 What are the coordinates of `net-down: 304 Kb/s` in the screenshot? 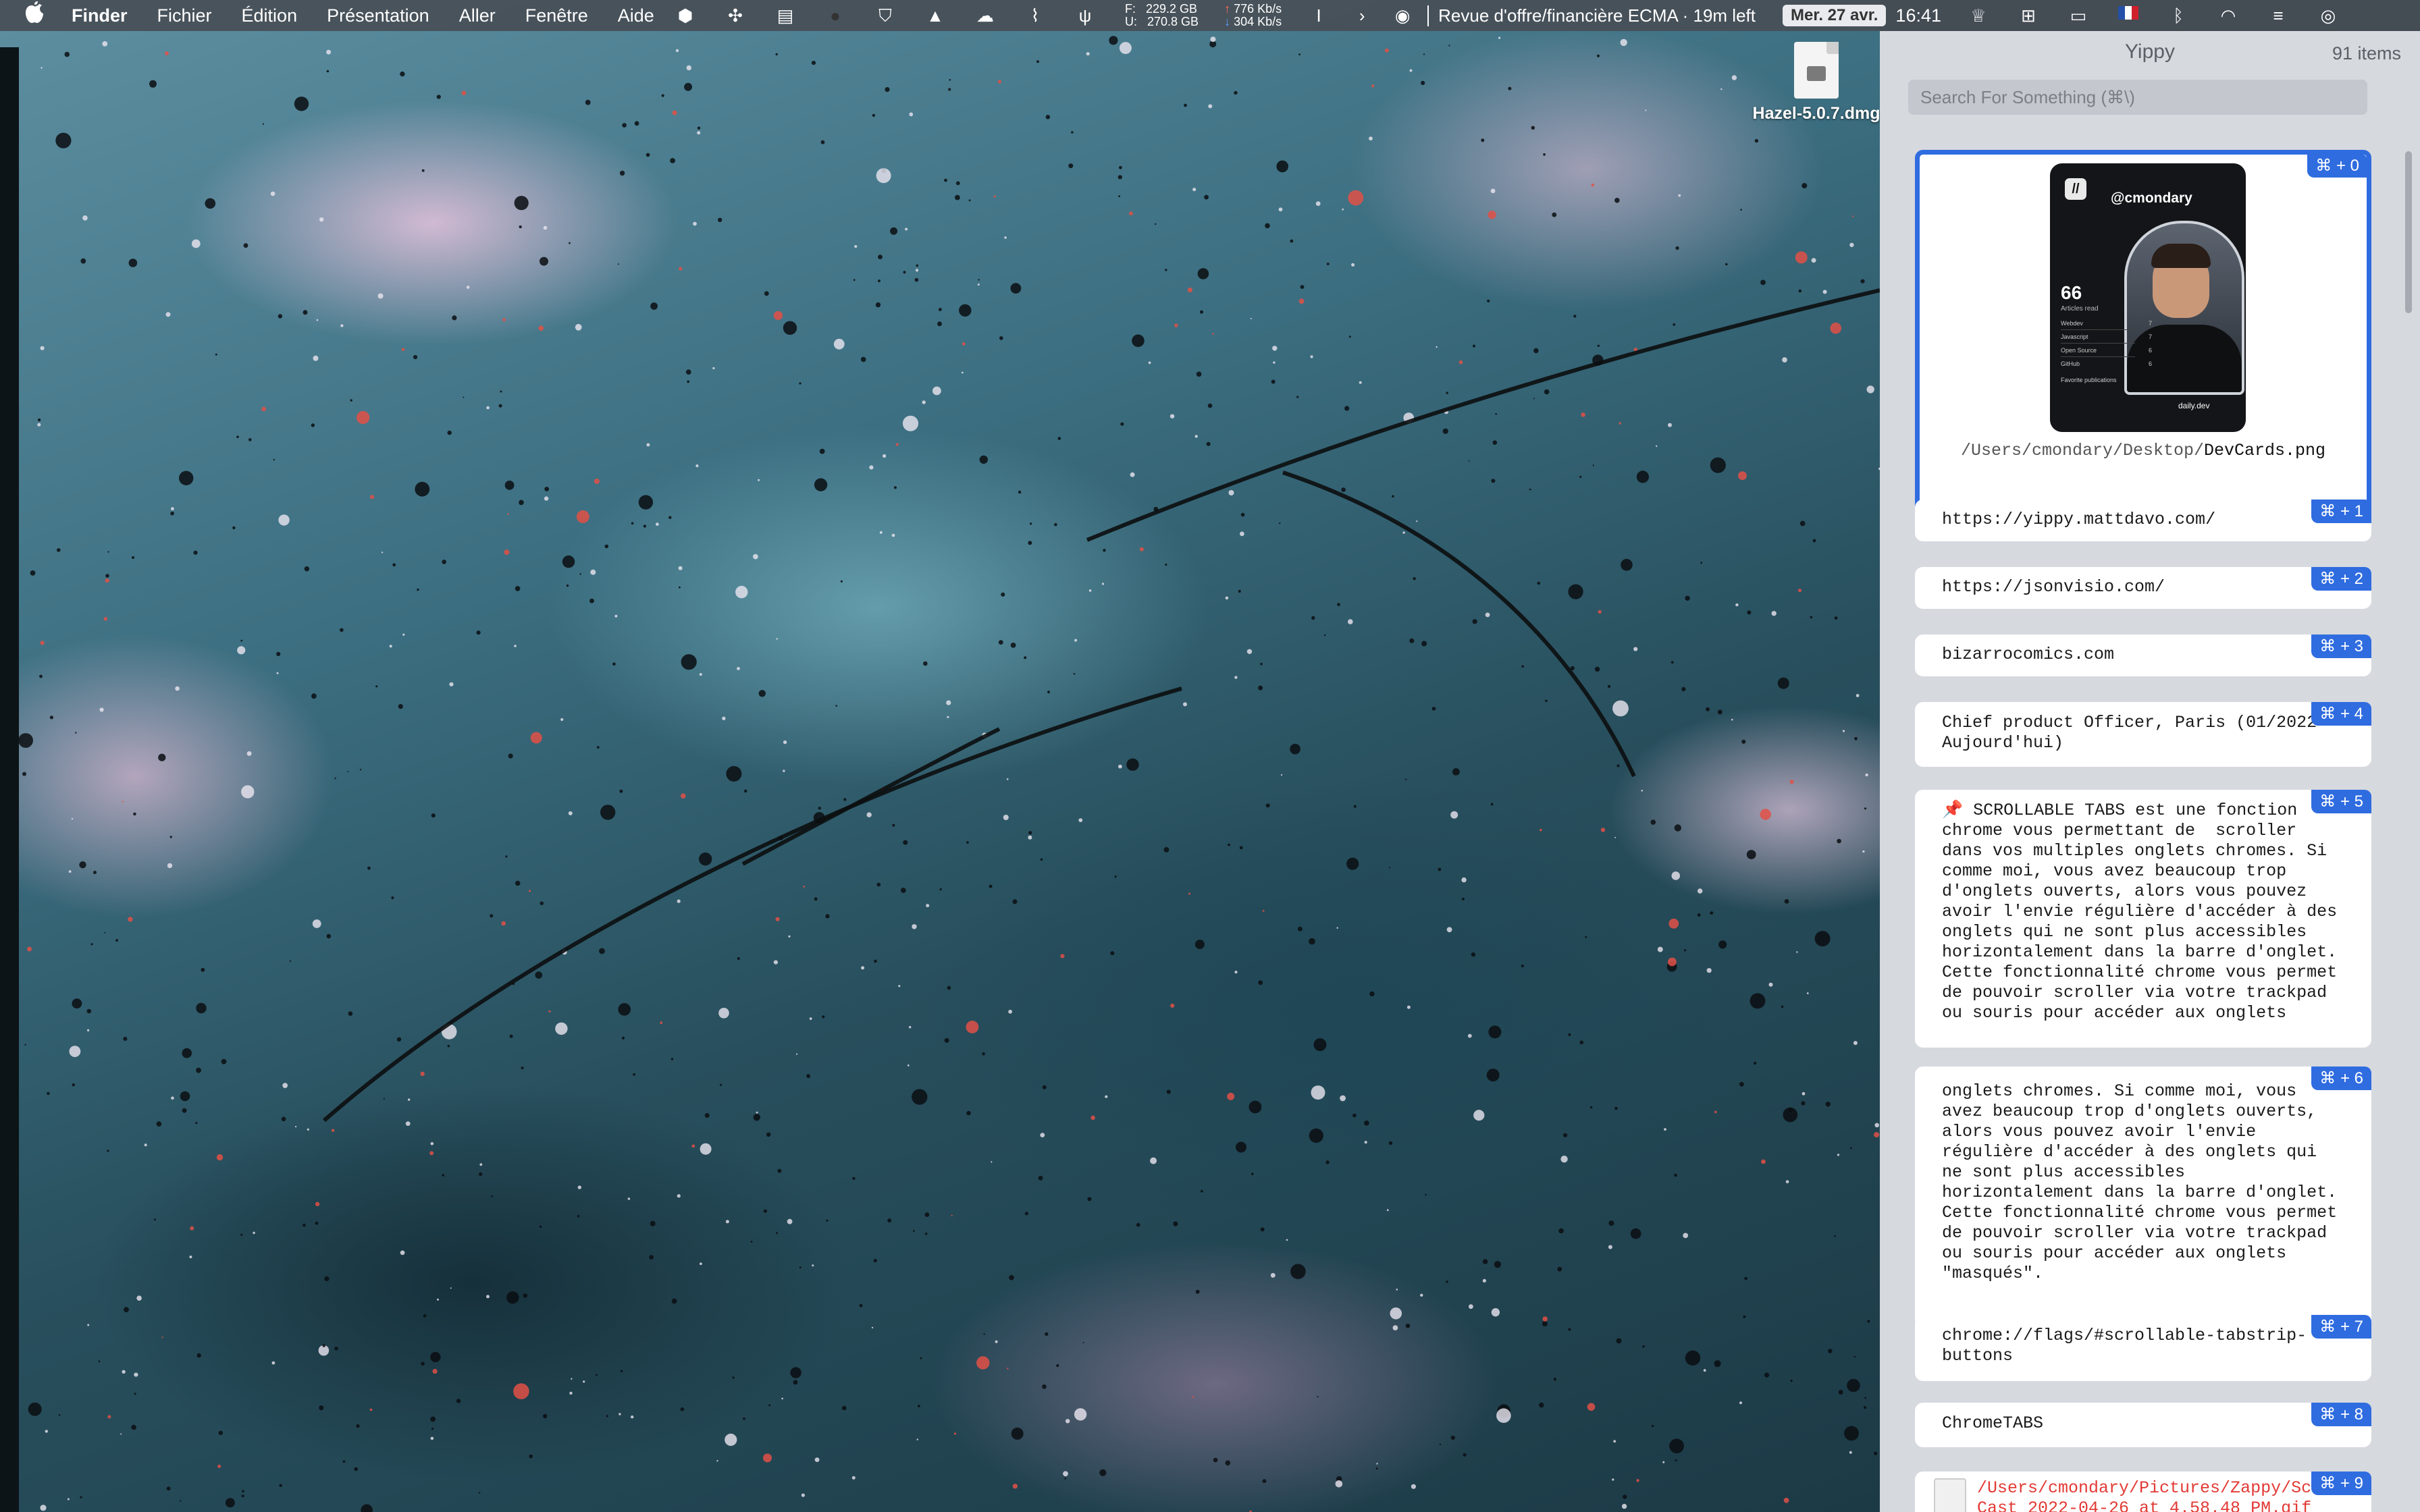 It's located at (1258, 21).